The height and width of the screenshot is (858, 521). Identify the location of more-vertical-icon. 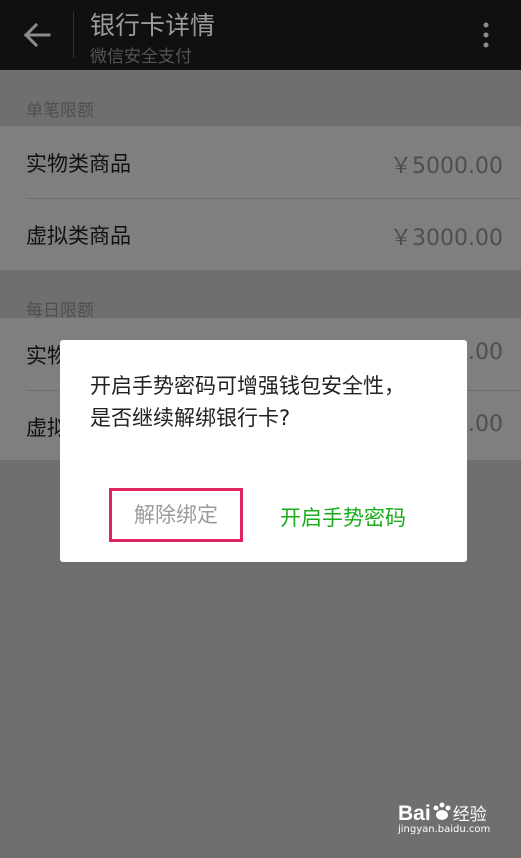
(486, 35).